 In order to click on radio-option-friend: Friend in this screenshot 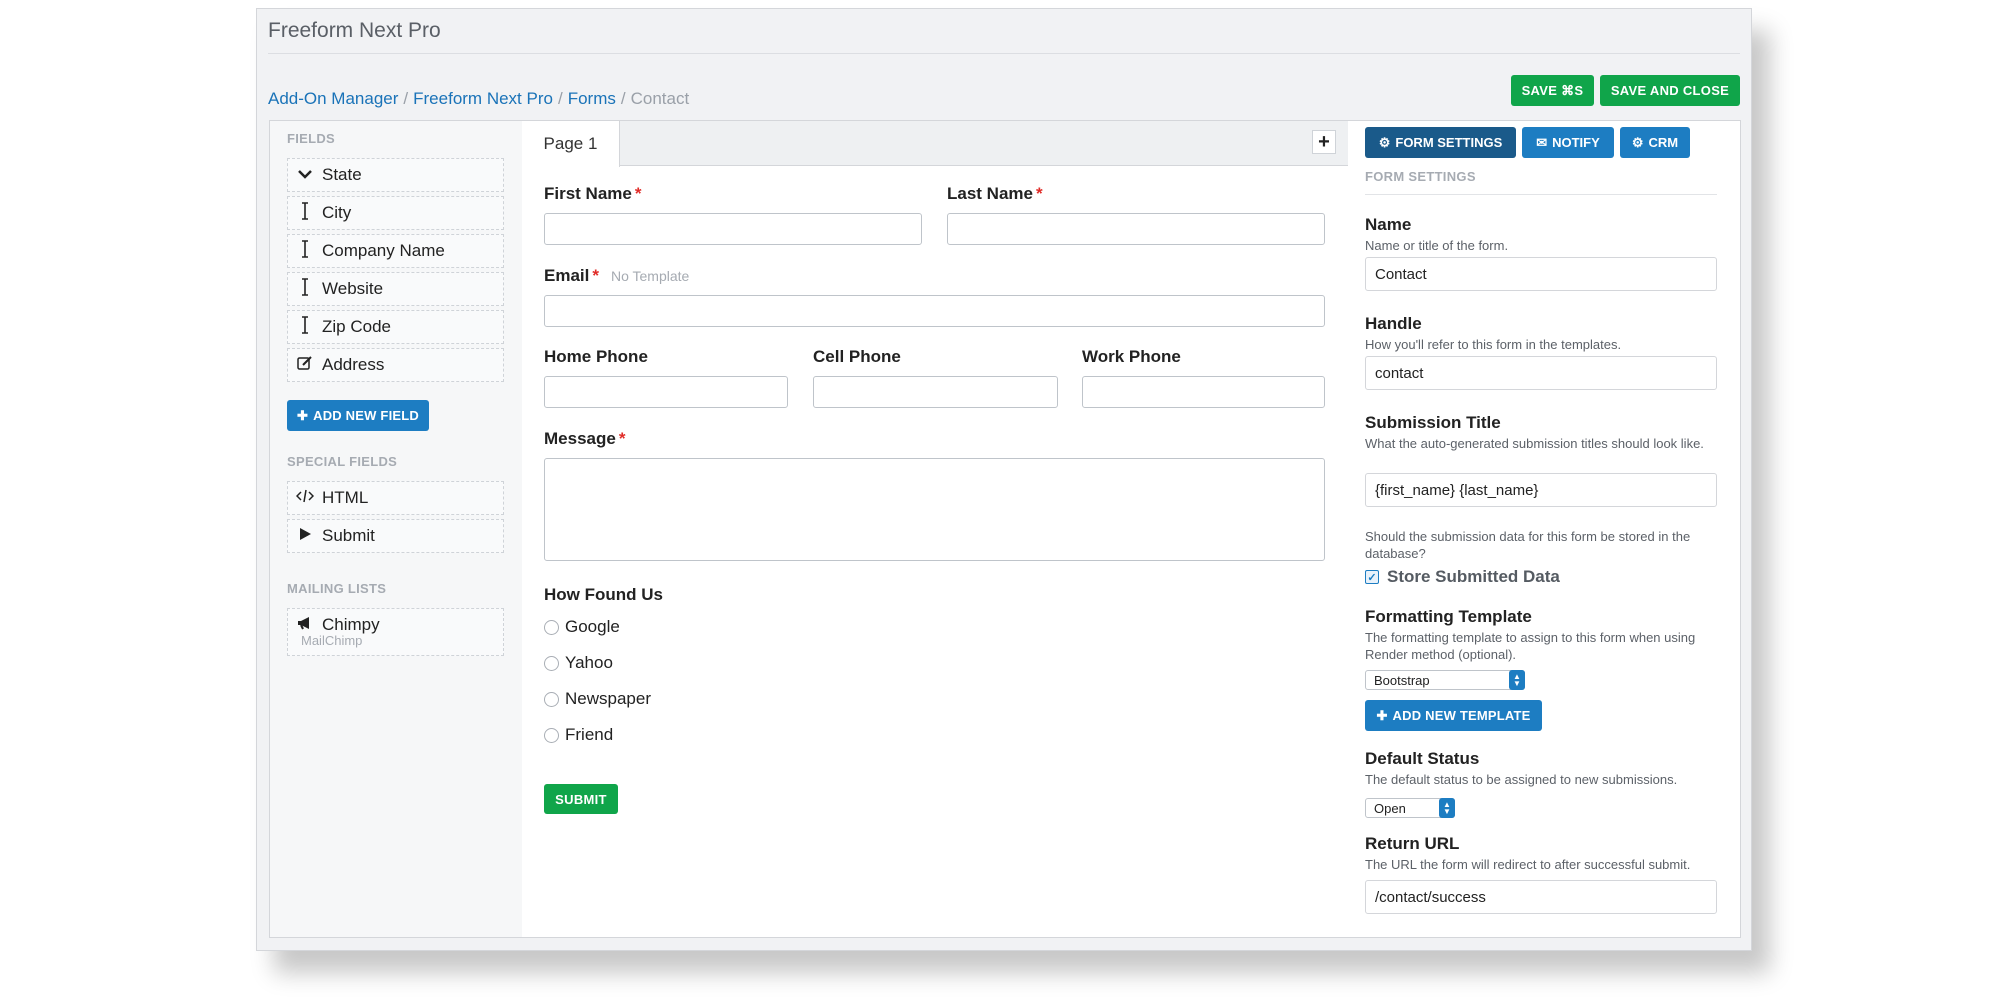, I will do `click(578, 735)`.